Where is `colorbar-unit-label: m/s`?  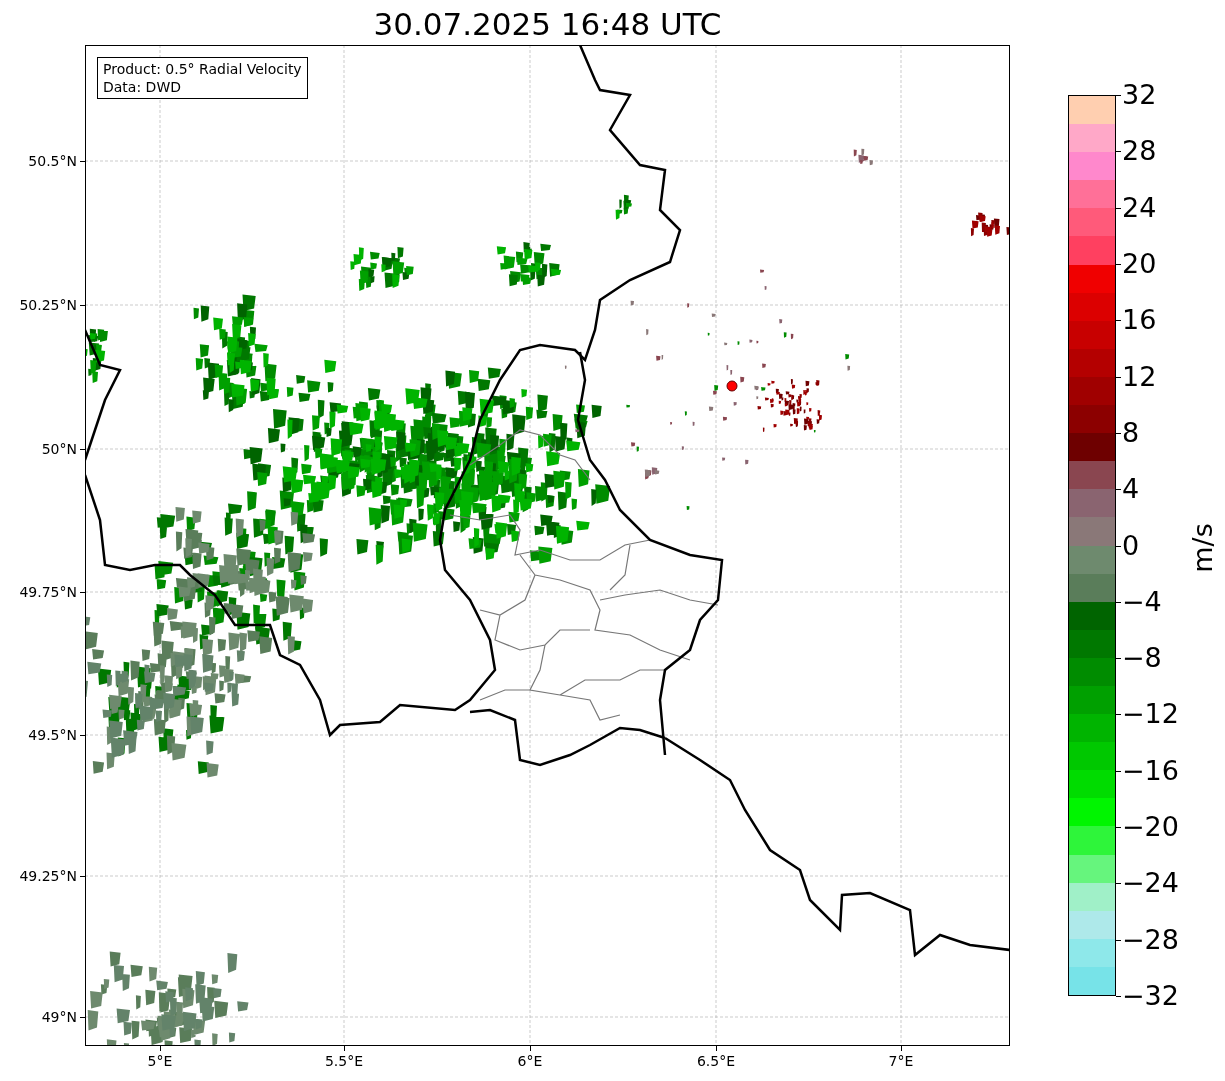 colorbar-unit-label: m/s is located at coordinates (1203, 548).